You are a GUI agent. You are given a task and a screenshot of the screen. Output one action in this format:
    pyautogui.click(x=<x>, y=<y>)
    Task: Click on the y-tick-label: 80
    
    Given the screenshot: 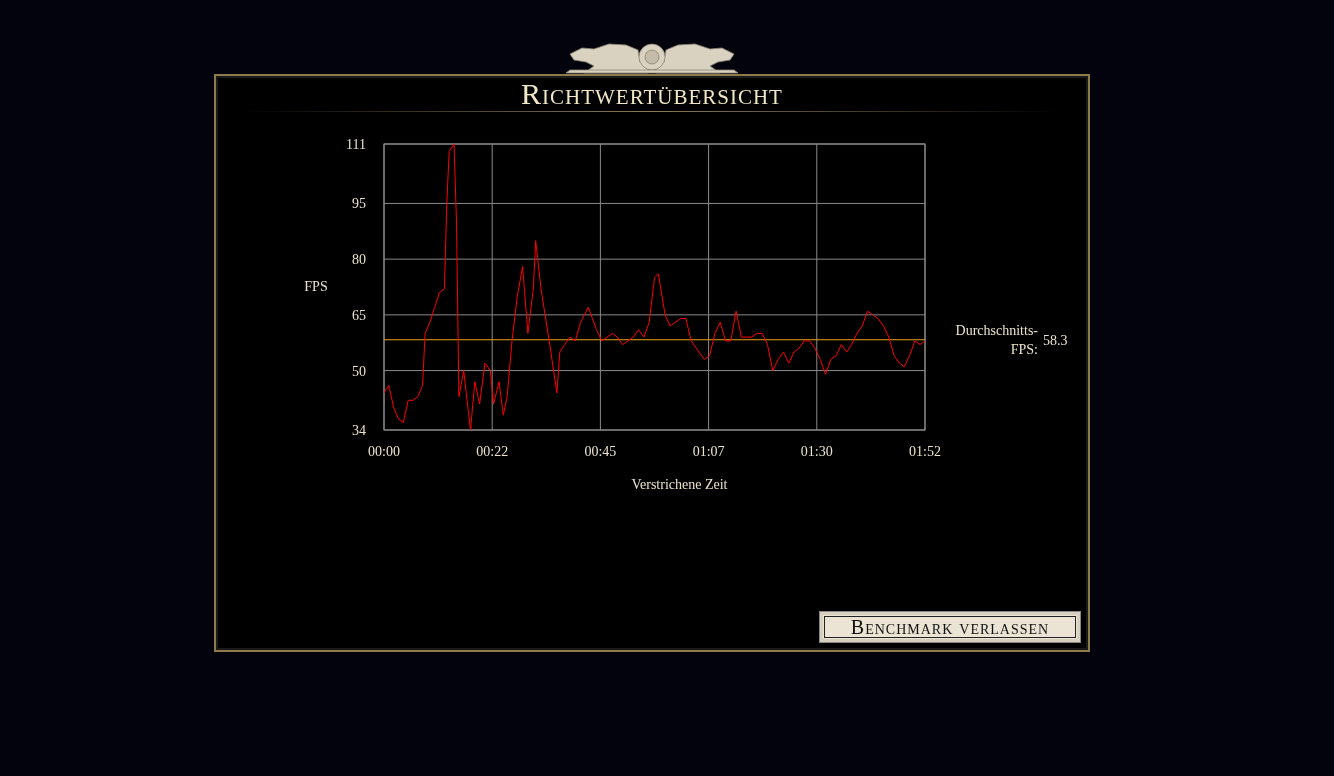 What is the action you would take?
    pyautogui.click(x=359, y=260)
    